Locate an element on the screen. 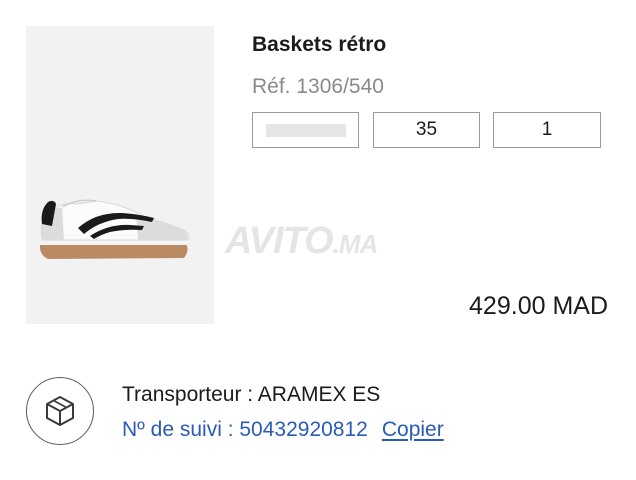 The image size is (636, 480). watermark-text: AVITO is located at coordinates (279, 241).